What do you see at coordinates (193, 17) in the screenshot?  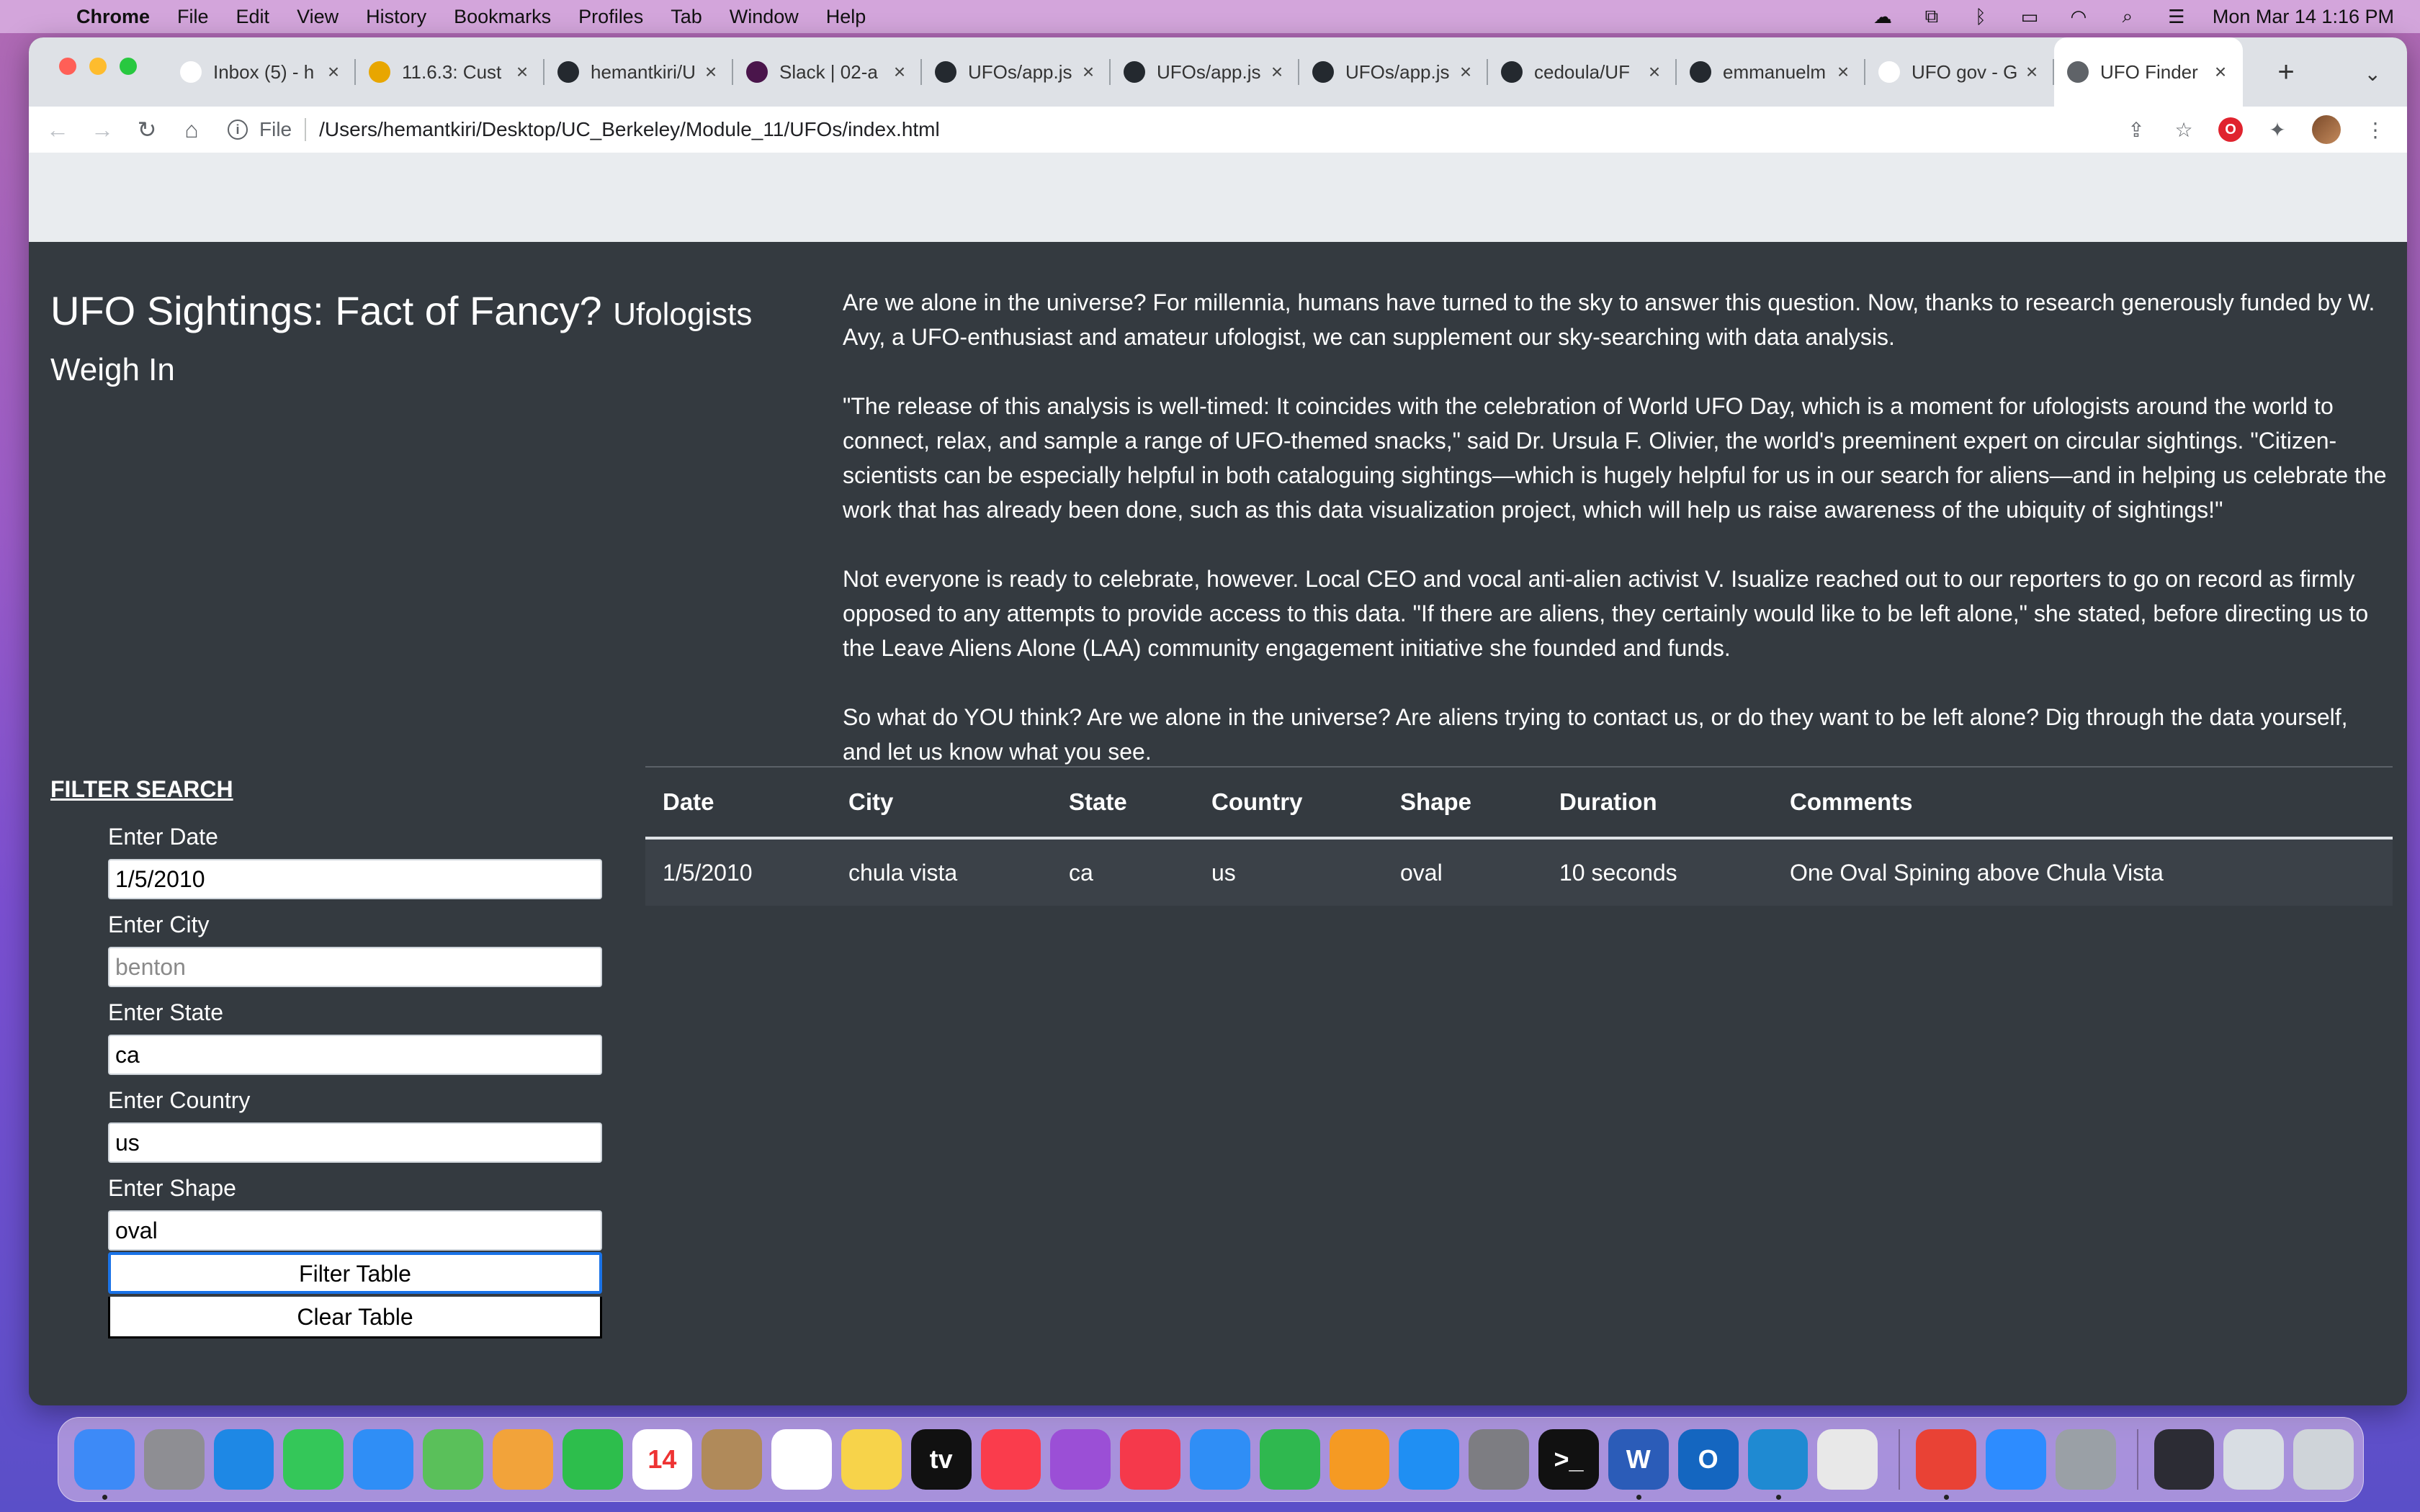 I see `menu-file: File` at bounding box center [193, 17].